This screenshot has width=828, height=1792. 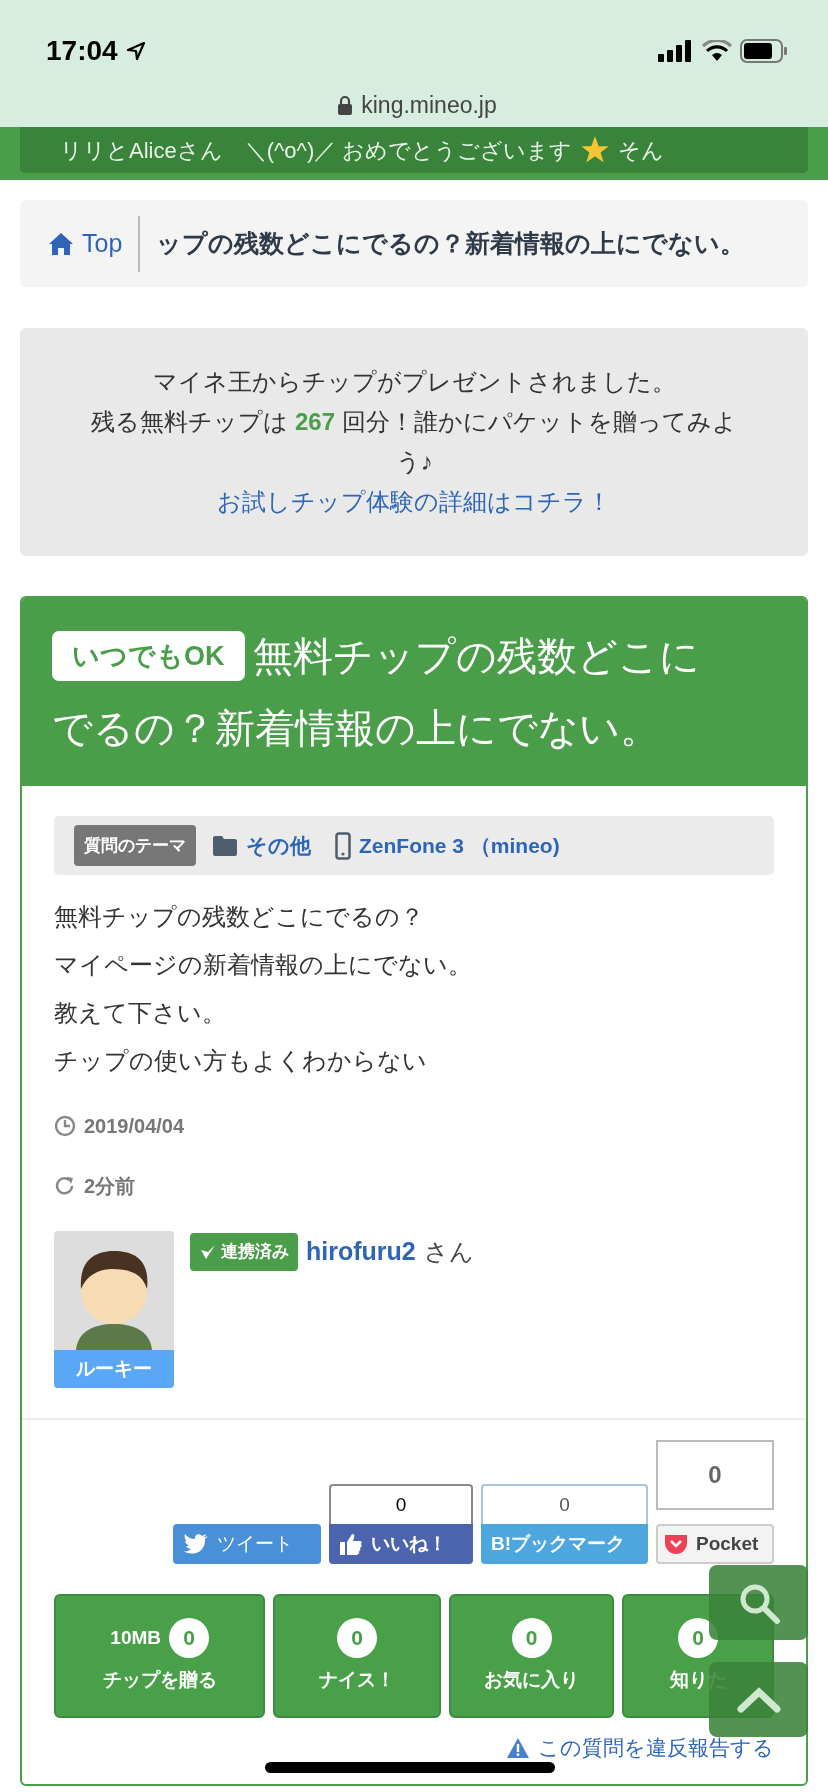 What do you see at coordinates (414, 442) in the screenshot?
I see `notice-text: 残る無料チップは 267 回分！誰かにパケットを贈ってみよう♪` at bounding box center [414, 442].